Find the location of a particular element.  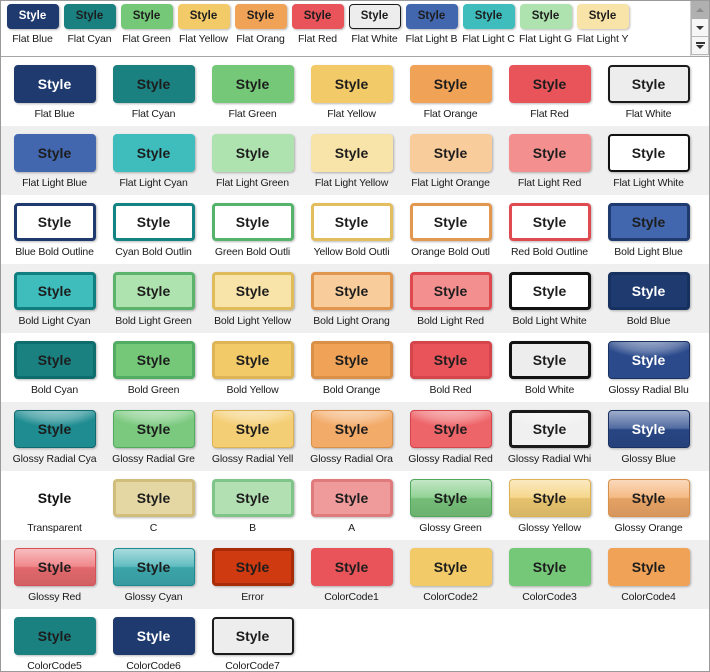

style-gallery-item: Style Bold Light White is located at coordinates (549, 295).